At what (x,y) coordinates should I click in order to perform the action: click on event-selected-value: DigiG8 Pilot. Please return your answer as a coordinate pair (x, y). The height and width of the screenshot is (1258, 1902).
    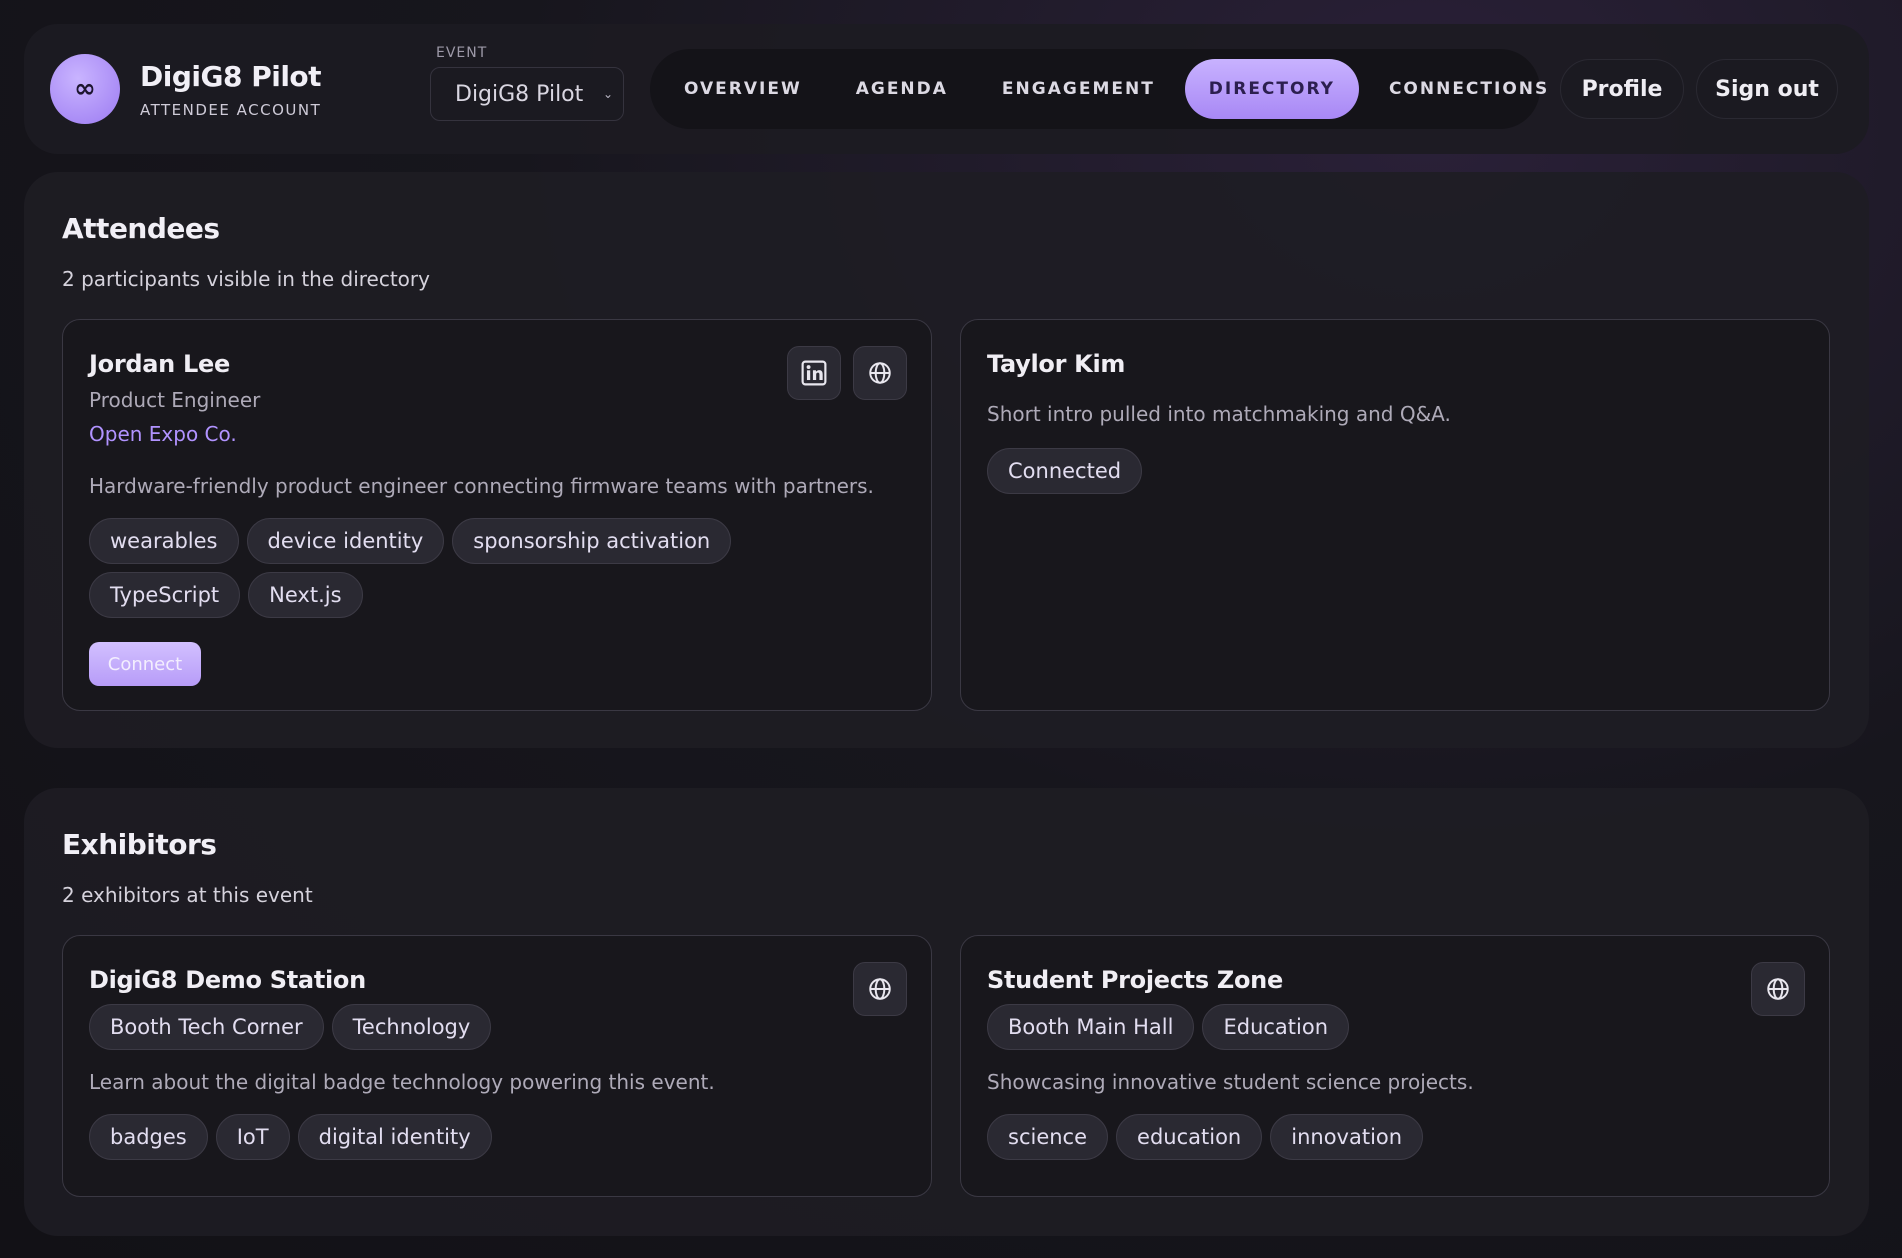
    Looking at the image, I should click on (519, 94).